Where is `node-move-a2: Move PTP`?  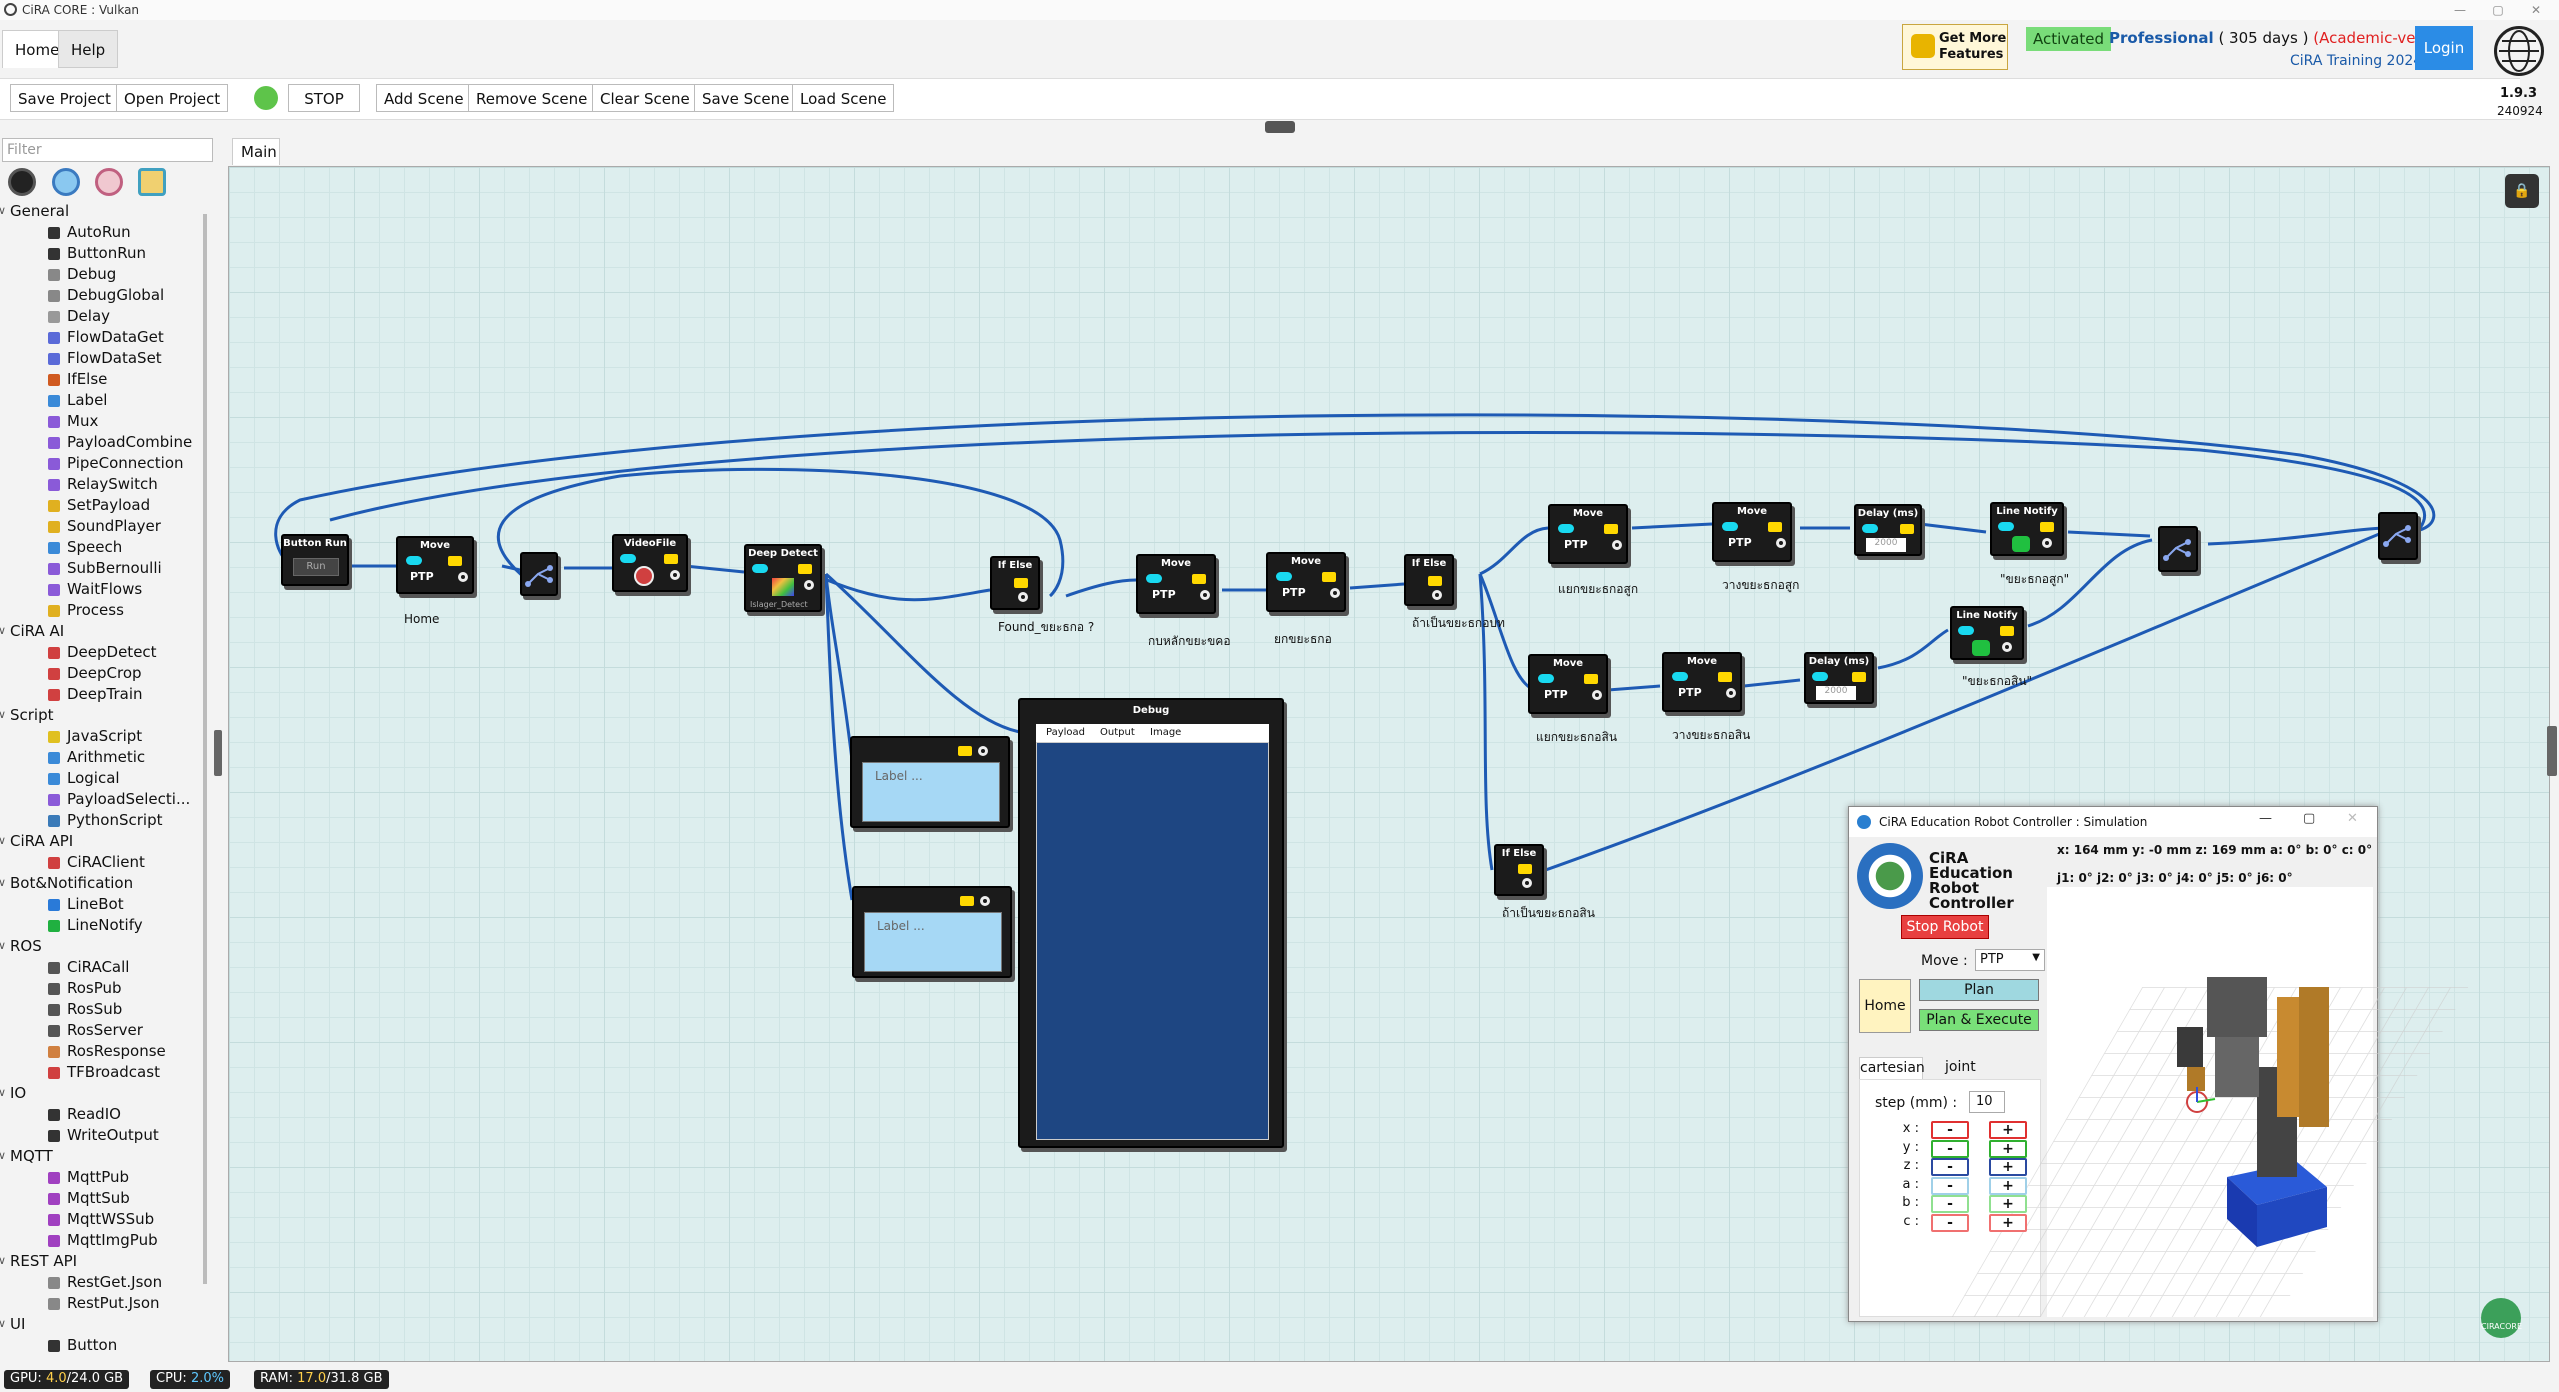
node-move-a2: Move PTP is located at coordinates (1752, 532).